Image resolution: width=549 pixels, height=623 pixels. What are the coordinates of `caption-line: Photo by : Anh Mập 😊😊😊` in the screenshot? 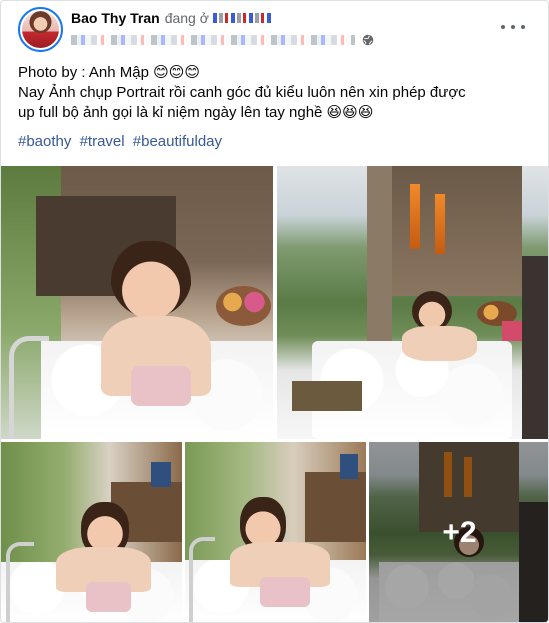 It's located at (109, 72).